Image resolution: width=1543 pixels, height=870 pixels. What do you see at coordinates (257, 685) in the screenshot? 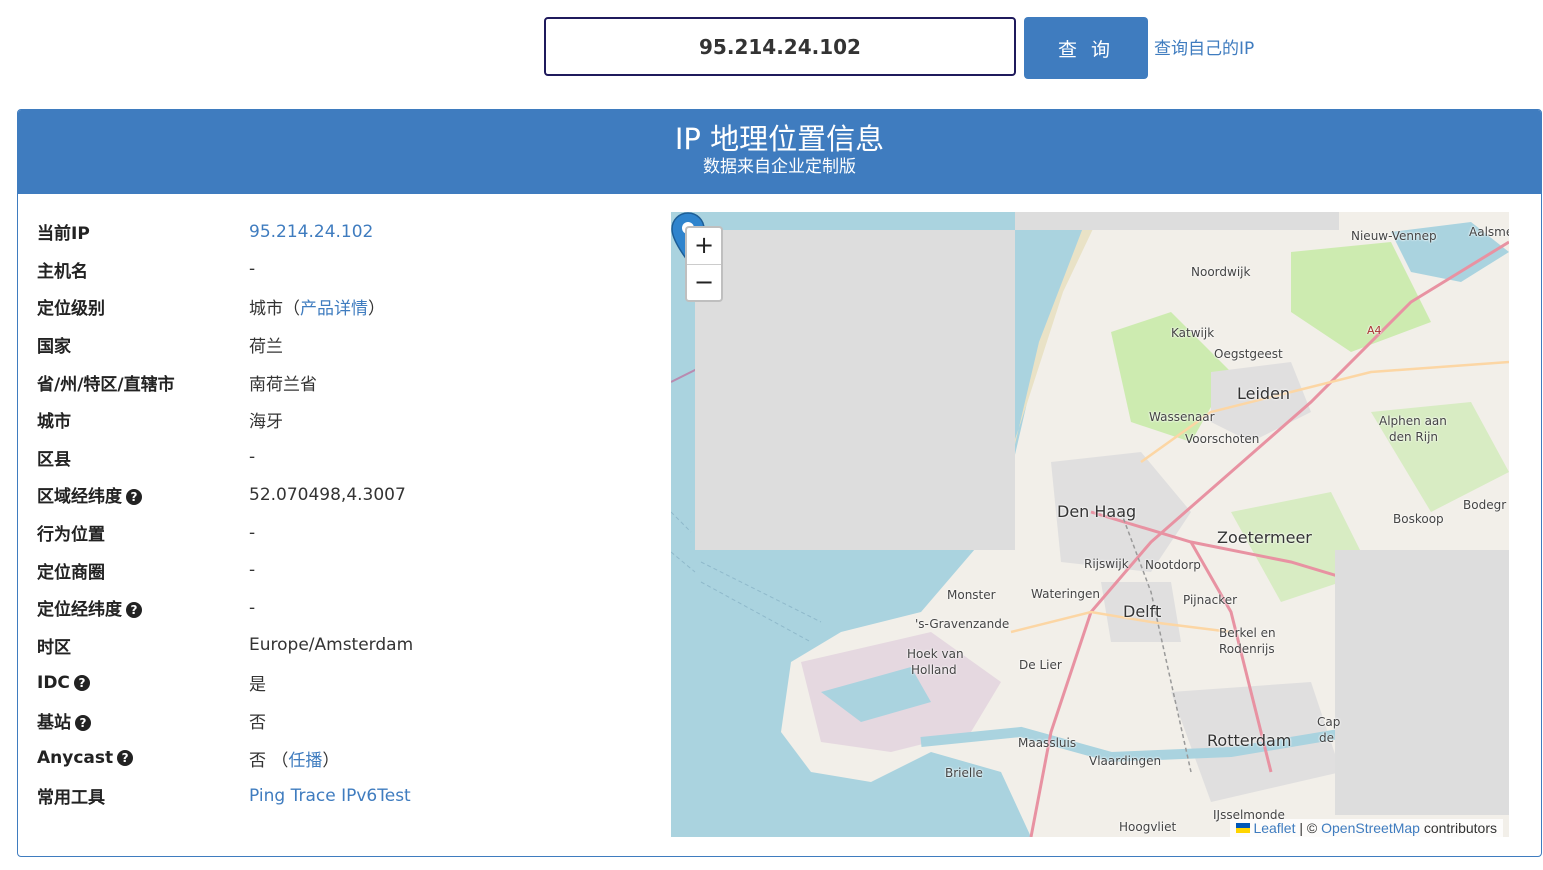
I see `row-value: 是` at bounding box center [257, 685].